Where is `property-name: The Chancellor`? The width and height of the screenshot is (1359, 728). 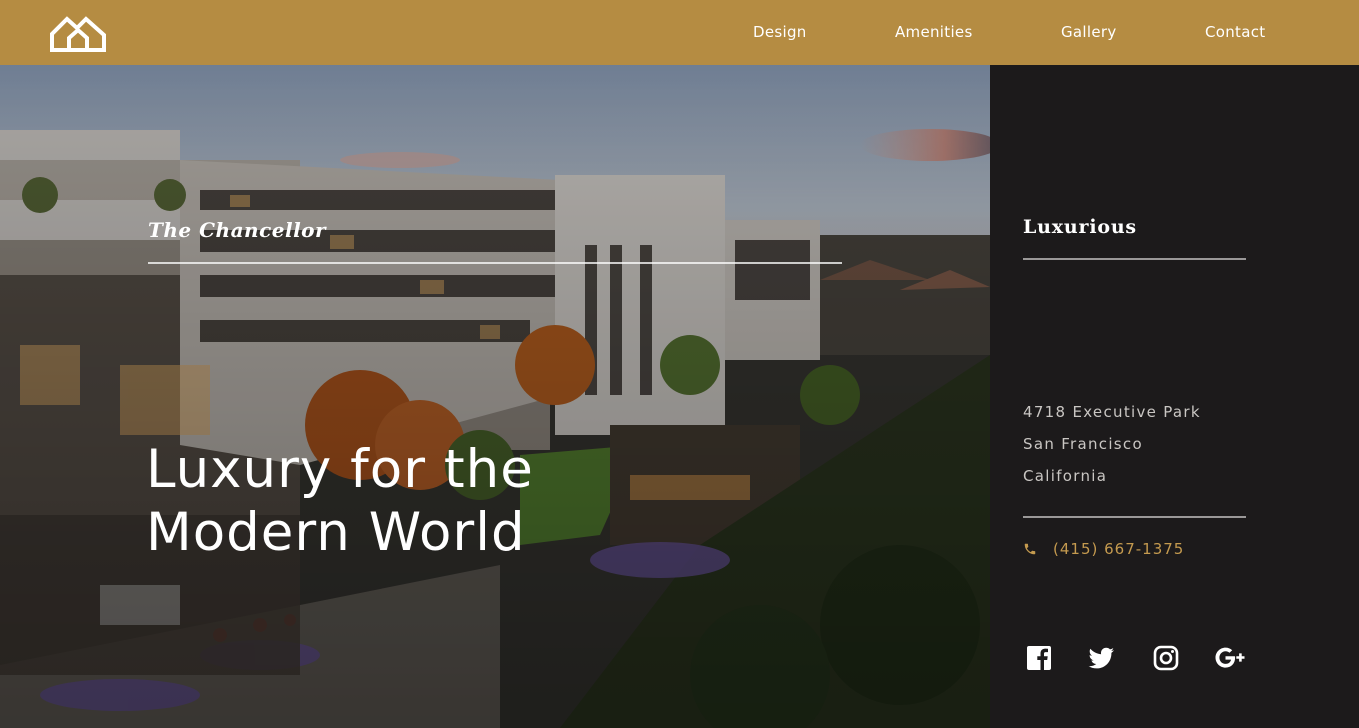
property-name: The Chancellor is located at coordinates (237, 230).